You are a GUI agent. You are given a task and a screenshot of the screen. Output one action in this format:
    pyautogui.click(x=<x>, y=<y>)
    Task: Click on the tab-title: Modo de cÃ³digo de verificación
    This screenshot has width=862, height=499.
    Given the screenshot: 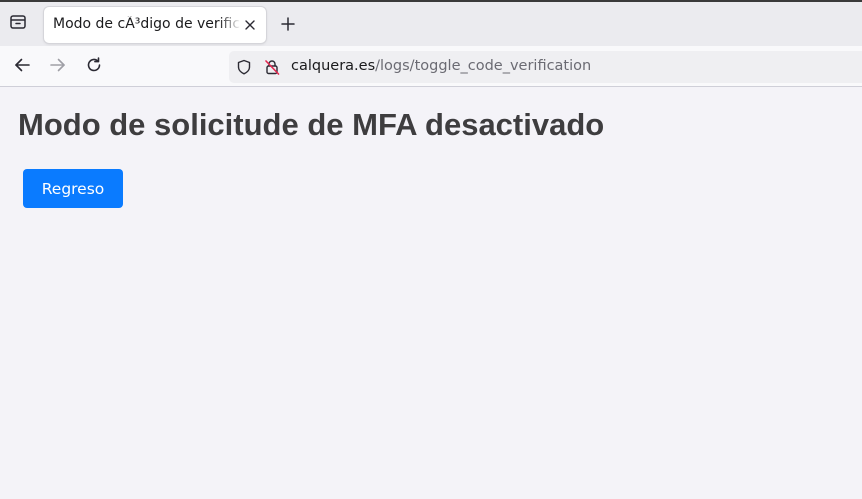 What is the action you would take?
    pyautogui.click(x=147, y=24)
    